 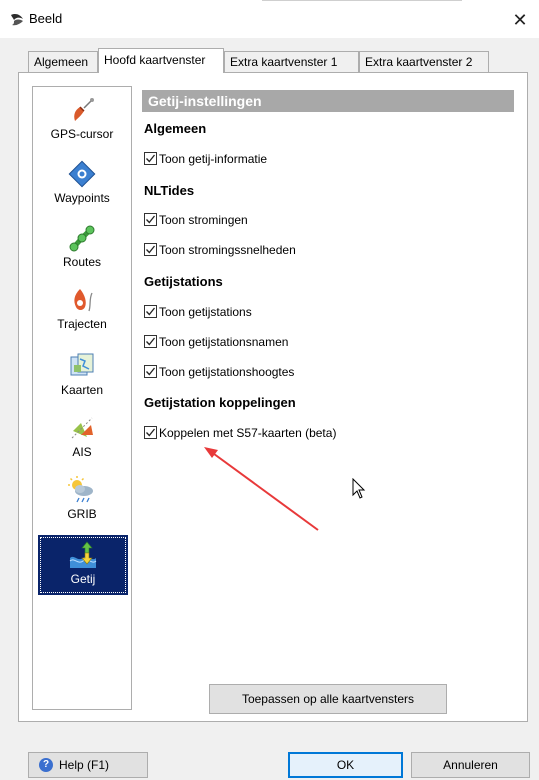 I want to click on sidebar-item-label: Getij, so click(x=83, y=579).